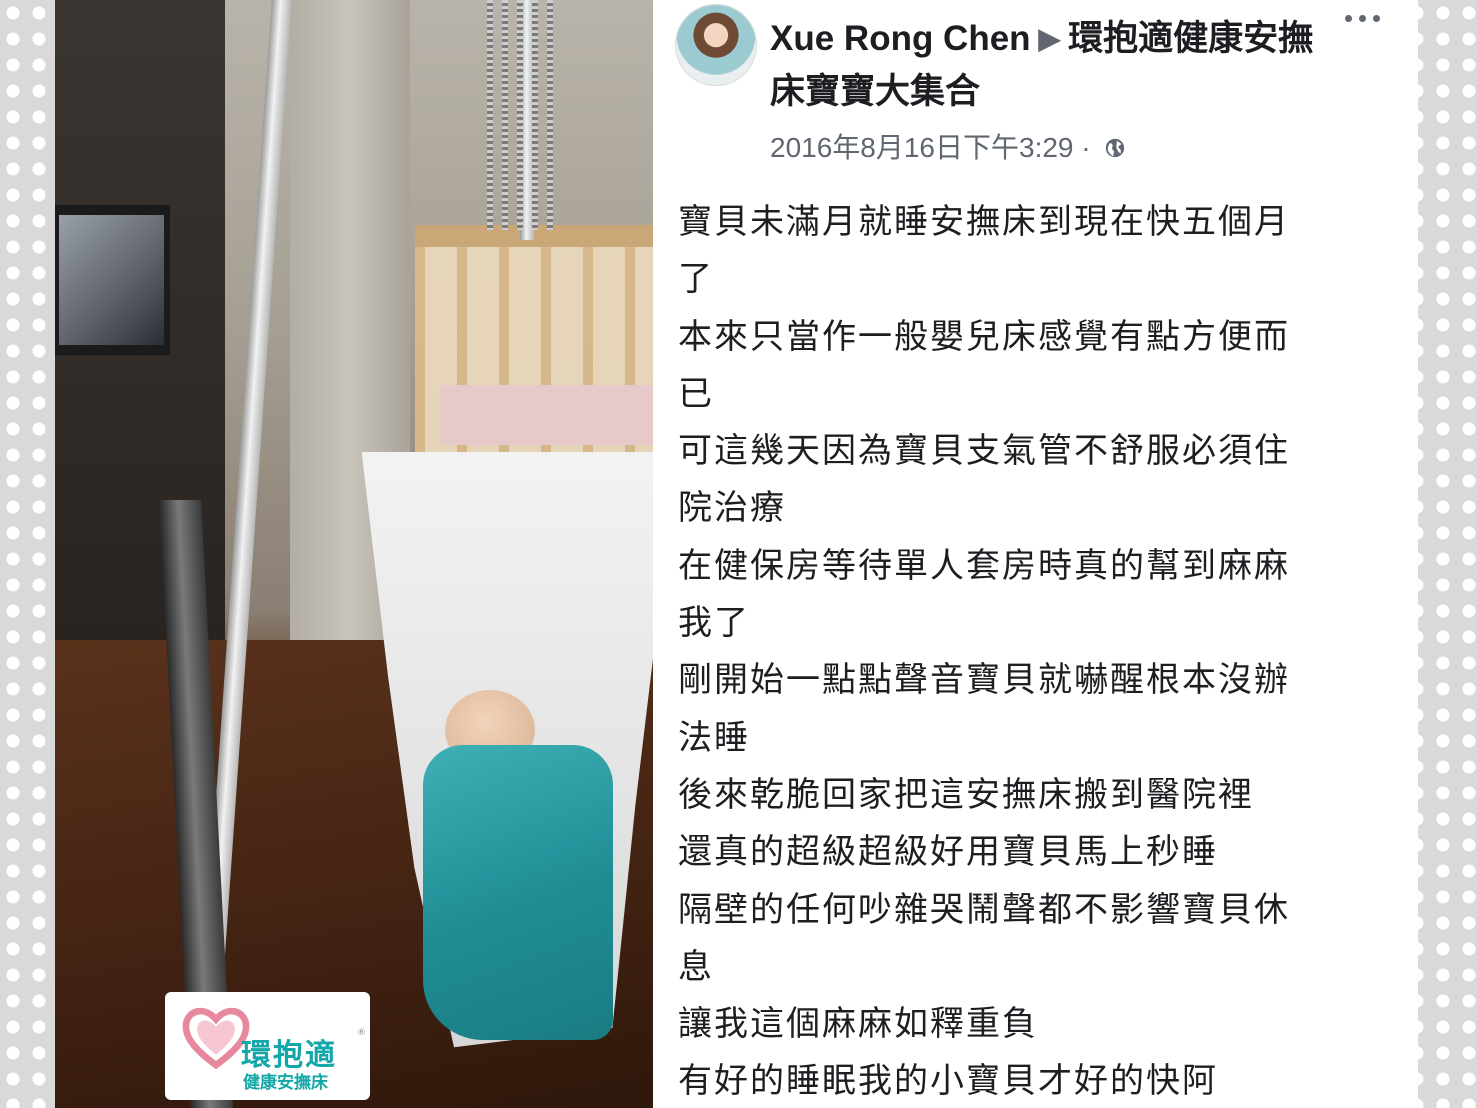 This screenshot has width=1477, height=1108. What do you see at coordinates (900, 38) in the screenshot?
I see `author-name: Xue Rong Chen` at bounding box center [900, 38].